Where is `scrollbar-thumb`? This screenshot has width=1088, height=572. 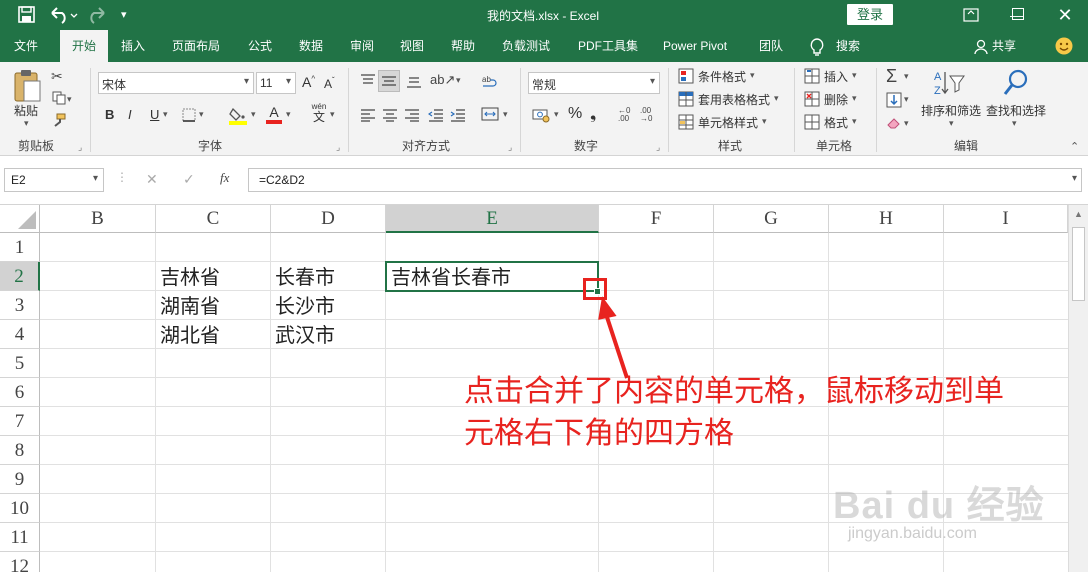 scrollbar-thumb is located at coordinates (1078, 264).